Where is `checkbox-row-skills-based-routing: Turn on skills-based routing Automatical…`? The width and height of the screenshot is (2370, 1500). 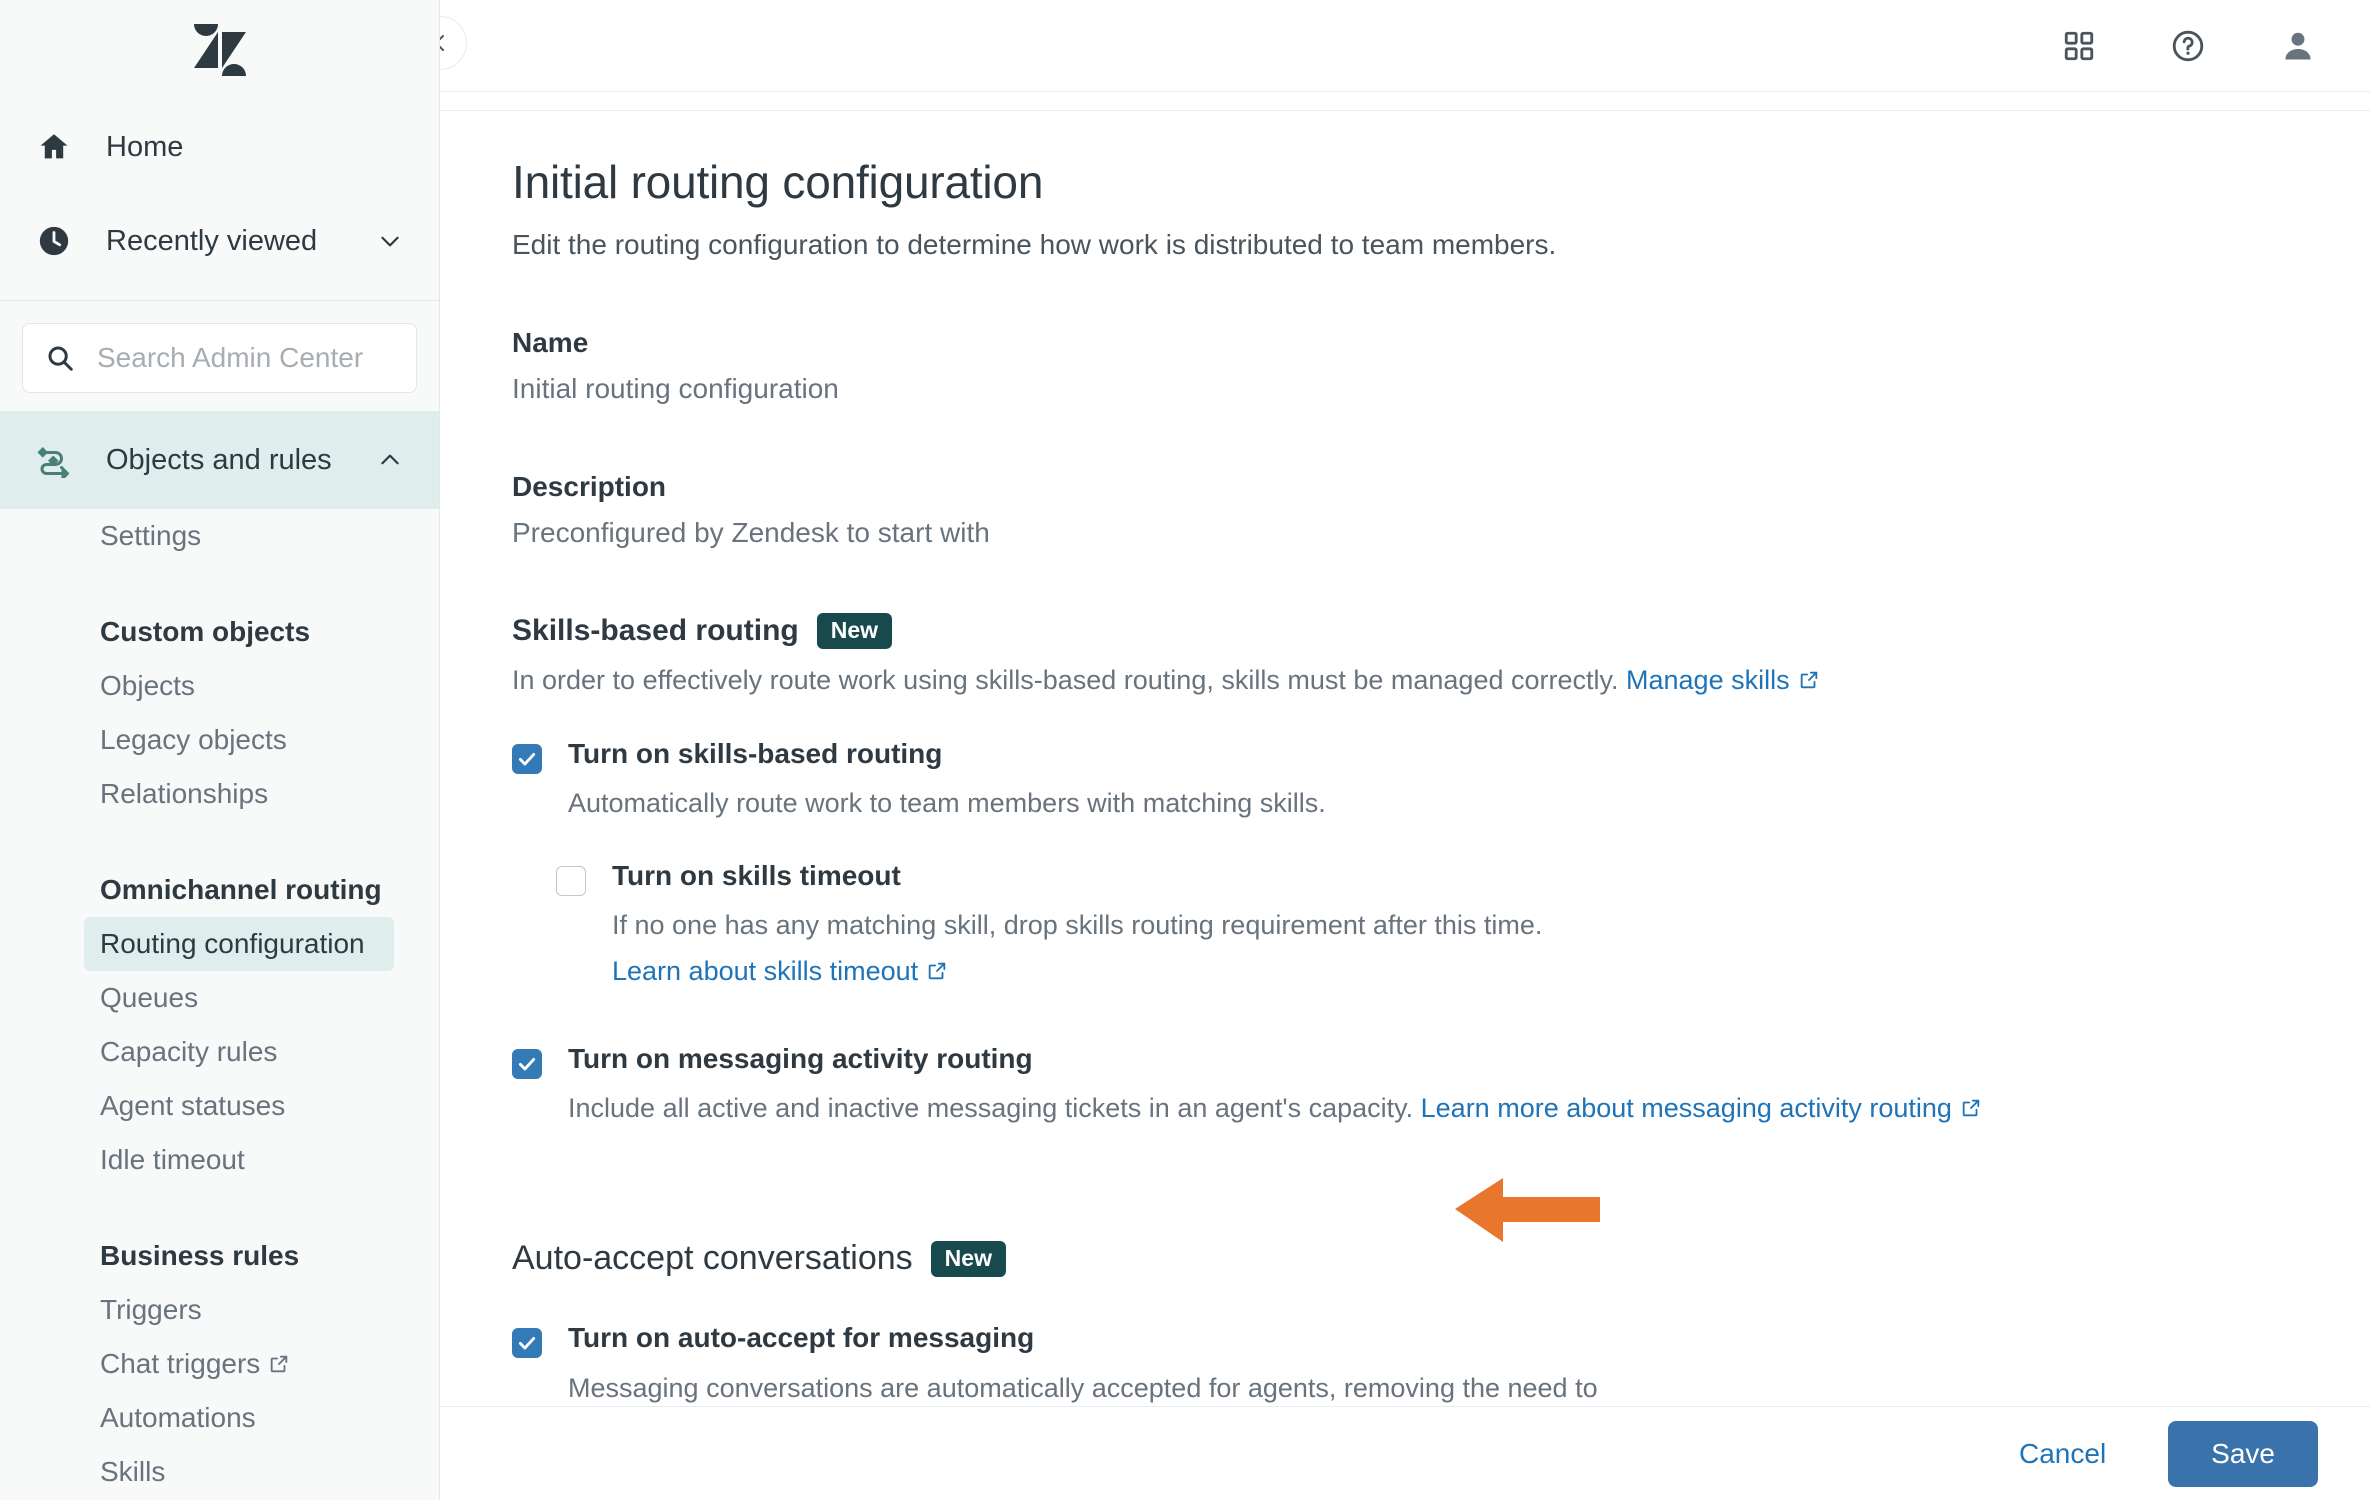
checkbox-row-skills-based-routing: Turn on skills-based routing Automatical… is located at coordinates (1441, 781).